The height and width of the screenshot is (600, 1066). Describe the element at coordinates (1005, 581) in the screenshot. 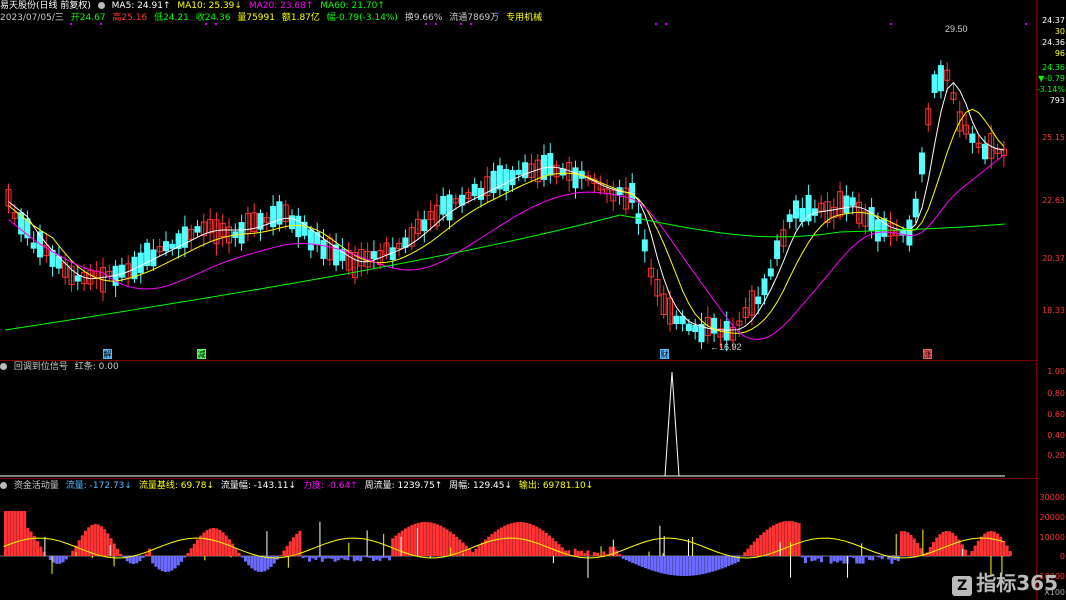

I see `watermark: Z 指标365` at that location.